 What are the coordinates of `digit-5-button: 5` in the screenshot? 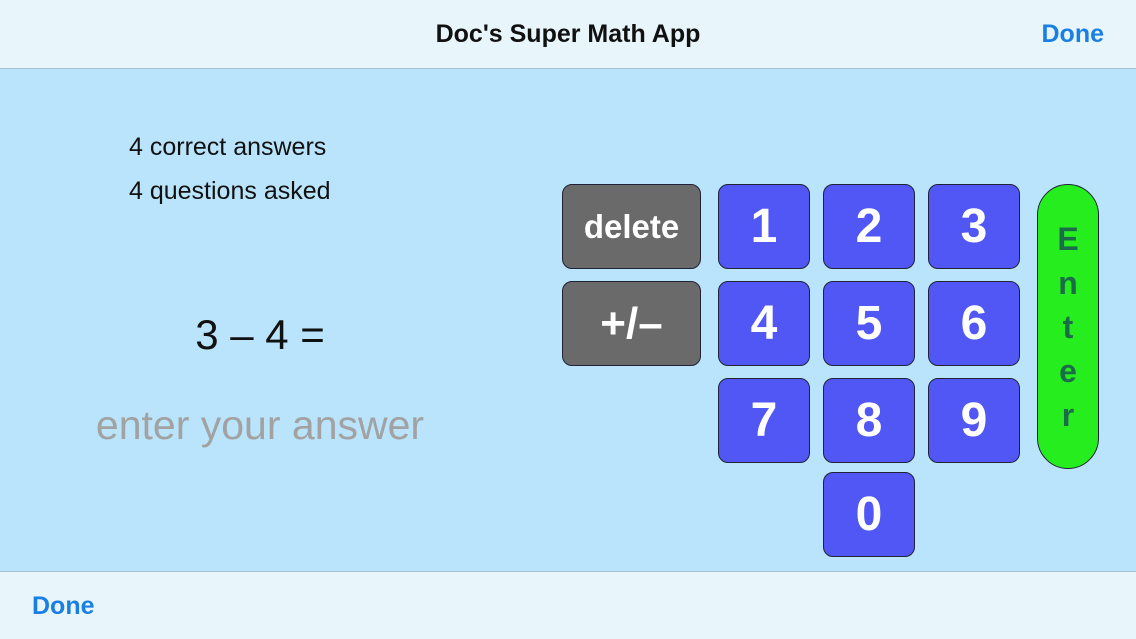 It's located at (869, 323).